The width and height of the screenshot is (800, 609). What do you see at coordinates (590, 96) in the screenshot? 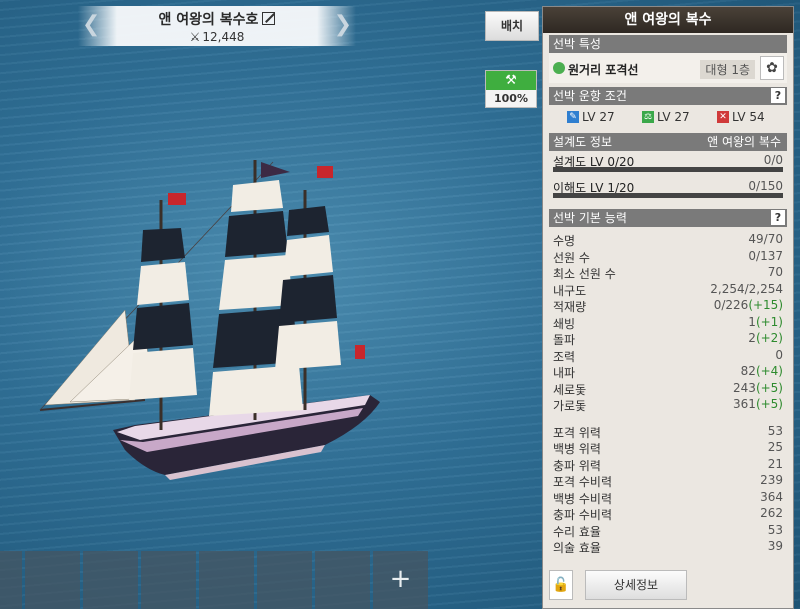
I see `requirements-section-label: 선박 운항 조건` at bounding box center [590, 96].